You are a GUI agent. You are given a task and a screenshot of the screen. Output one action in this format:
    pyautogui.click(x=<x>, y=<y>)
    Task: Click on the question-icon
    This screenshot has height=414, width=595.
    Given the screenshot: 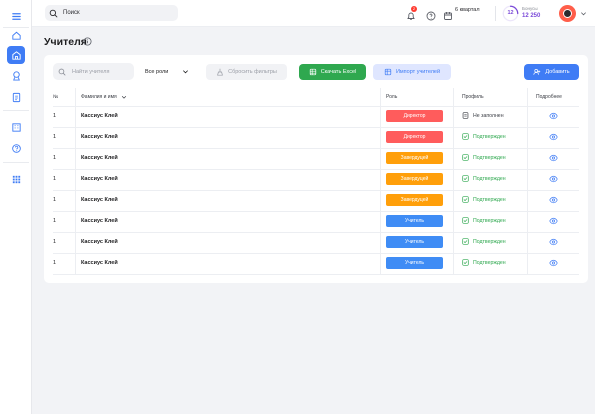 What is the action you would take?
    pyautogui.click(x=431, y=16)
    